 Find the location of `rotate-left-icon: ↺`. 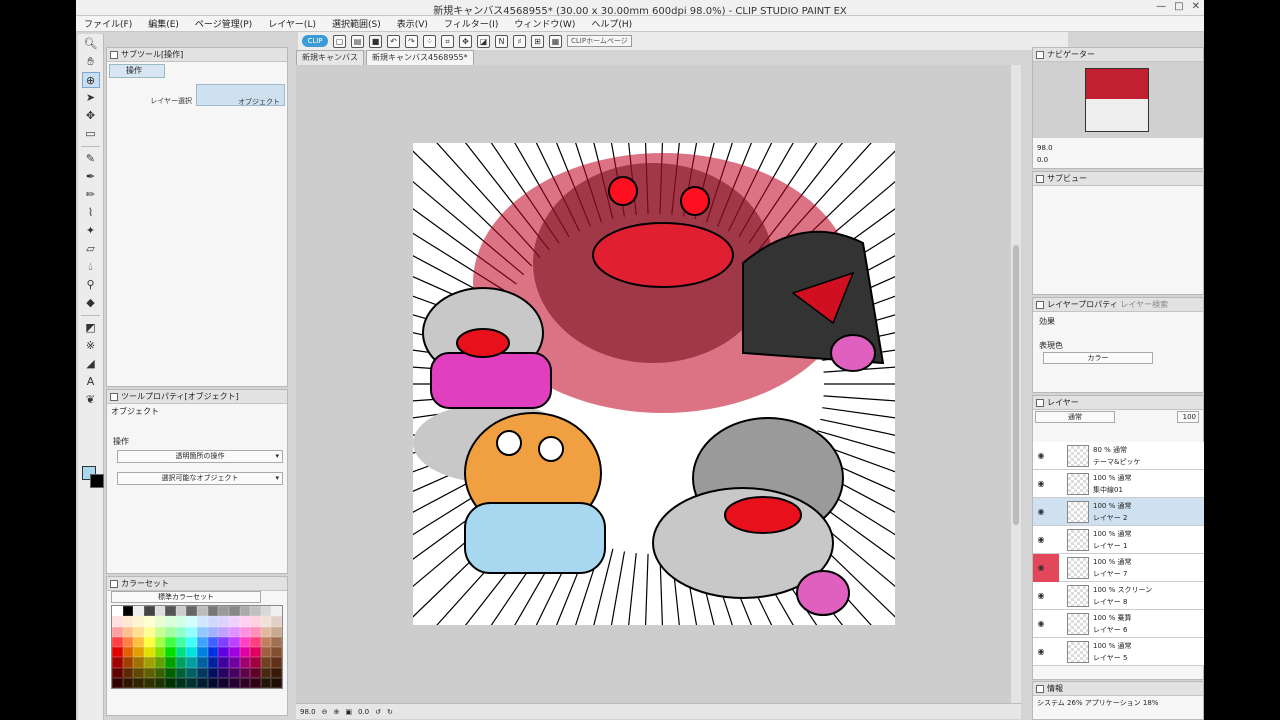

rotate-left-icon: ↺ is located at coordinates (378, 712).